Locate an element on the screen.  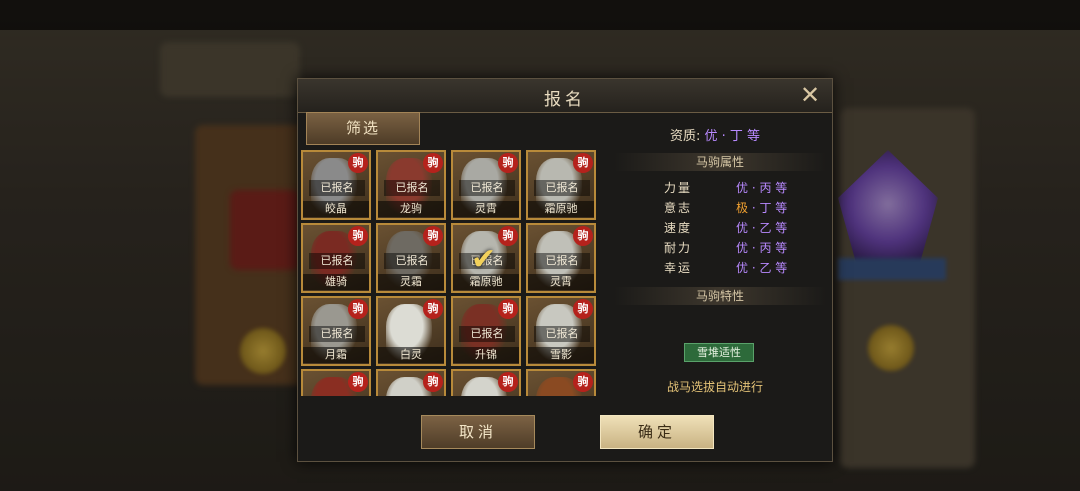
dialog-title-bar: 报名 ✕ is located at coordinates (565, 96).